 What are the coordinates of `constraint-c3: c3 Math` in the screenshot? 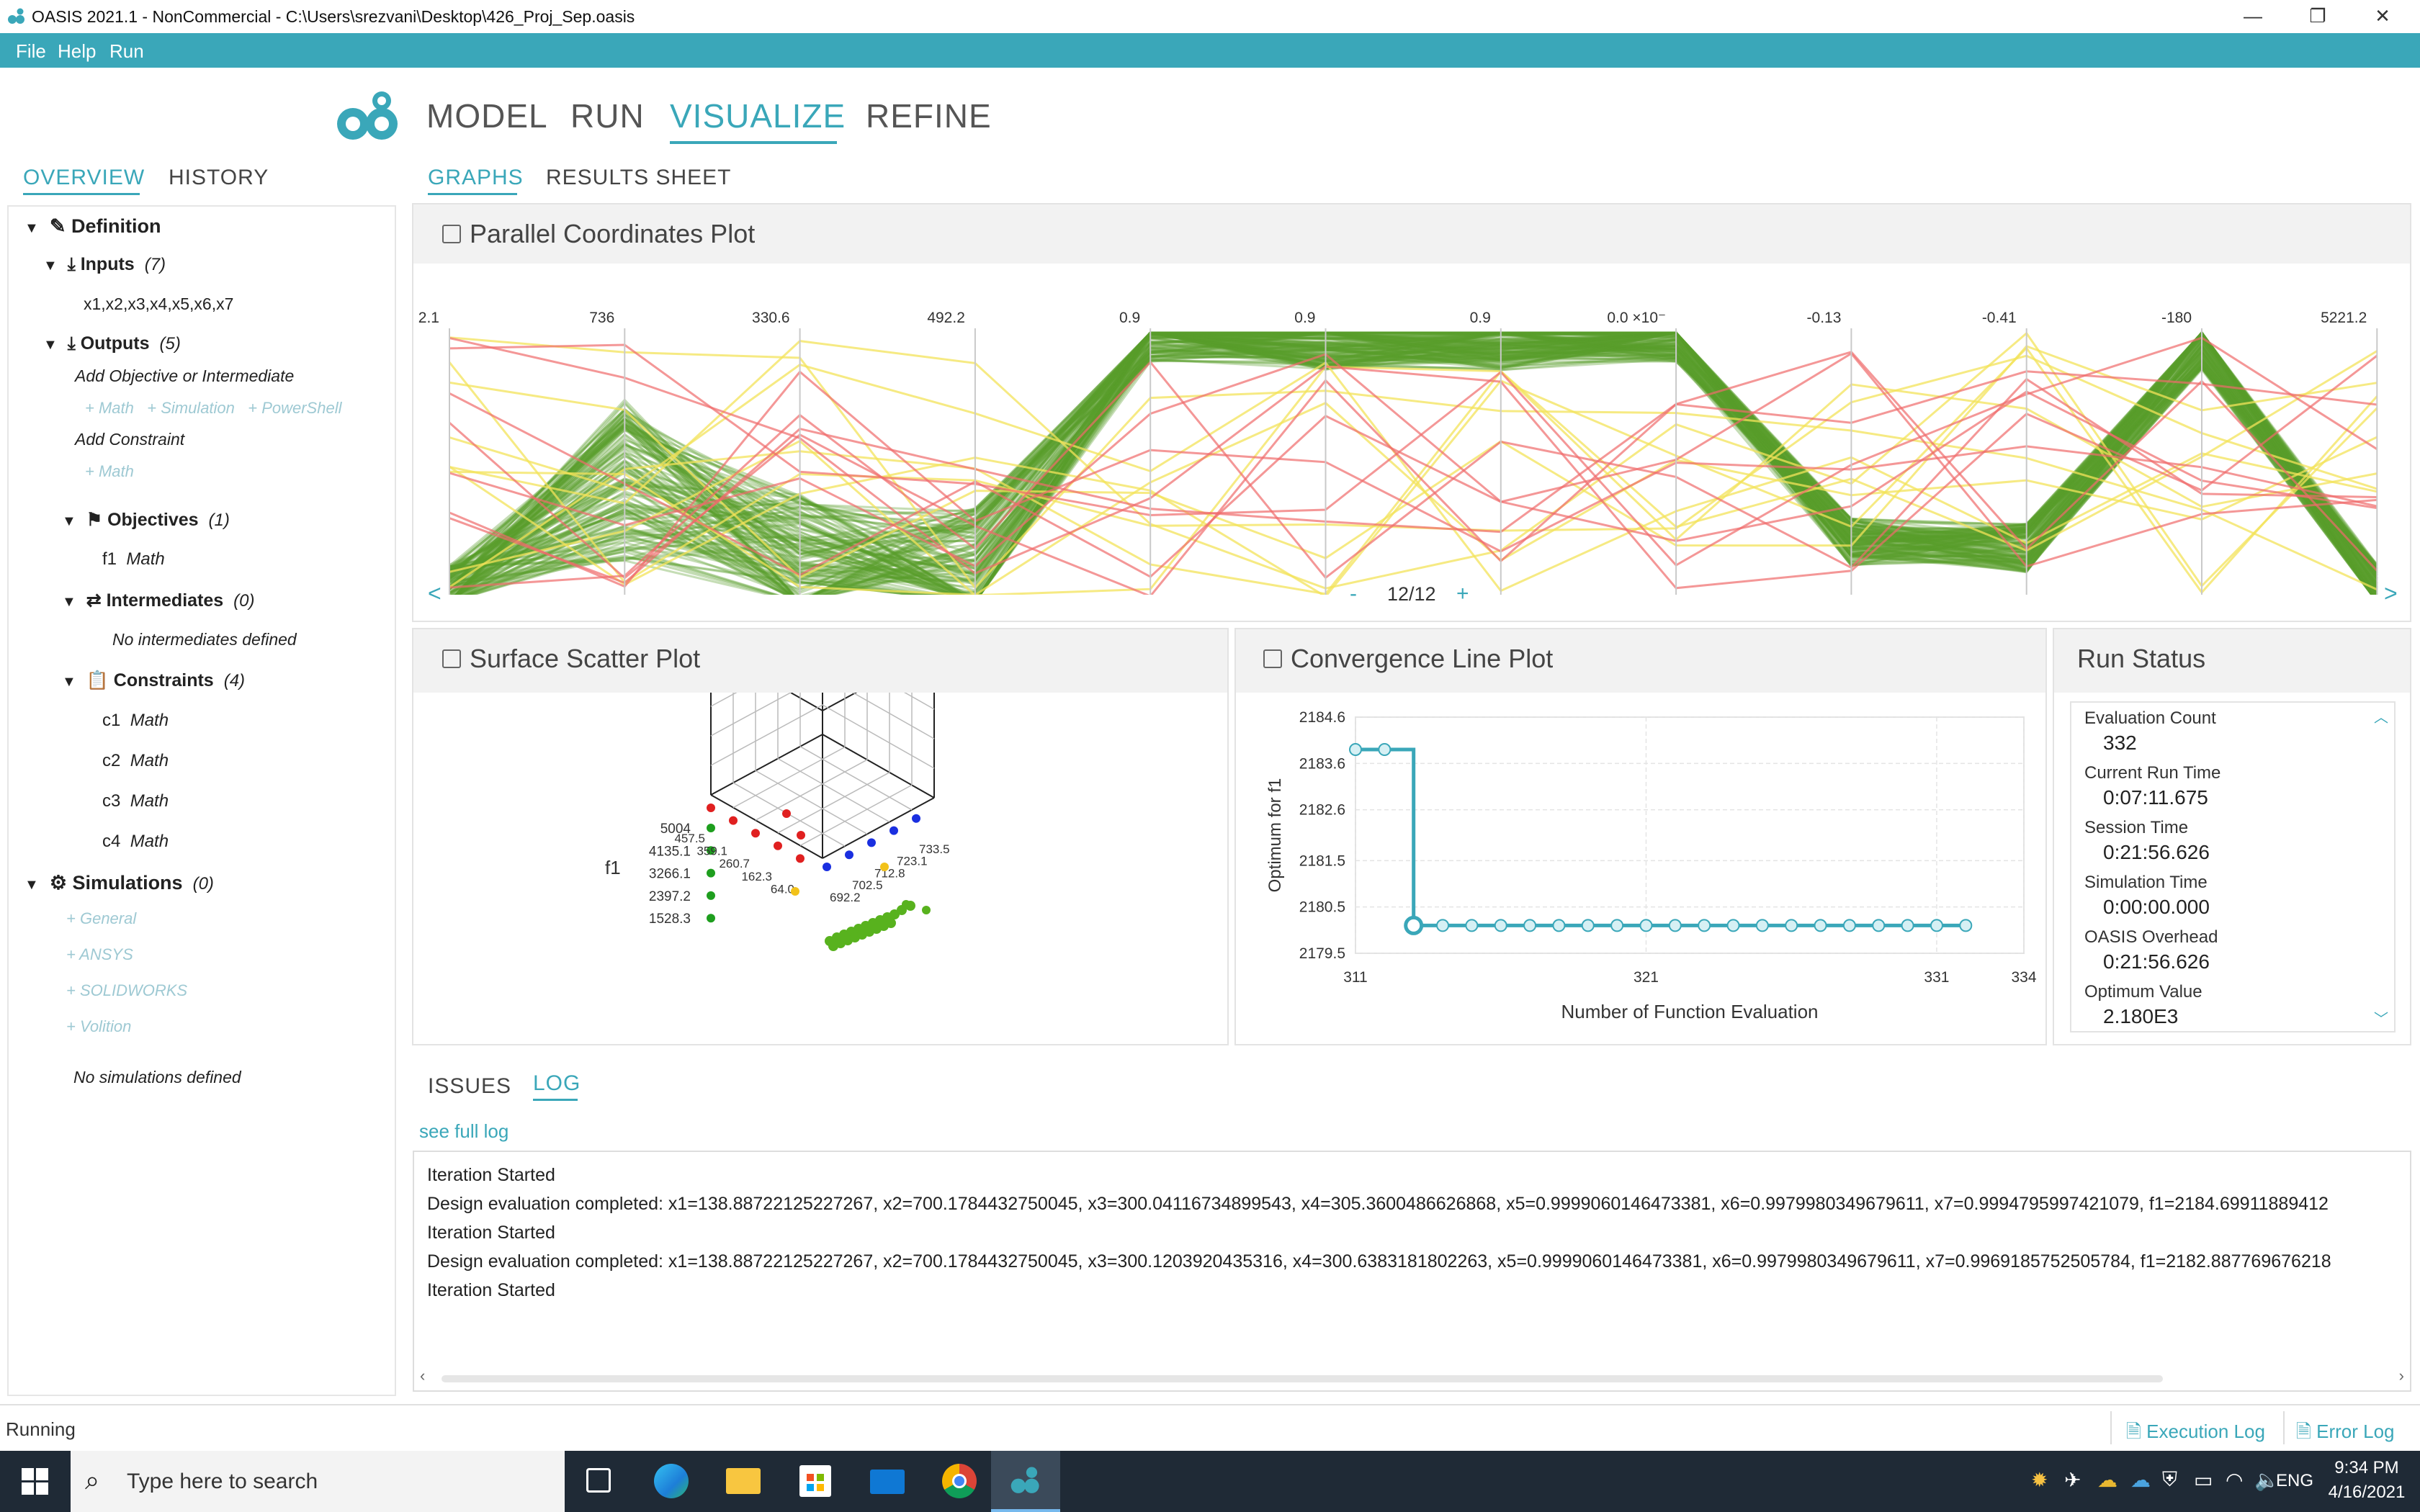 It's located at (135, 801).